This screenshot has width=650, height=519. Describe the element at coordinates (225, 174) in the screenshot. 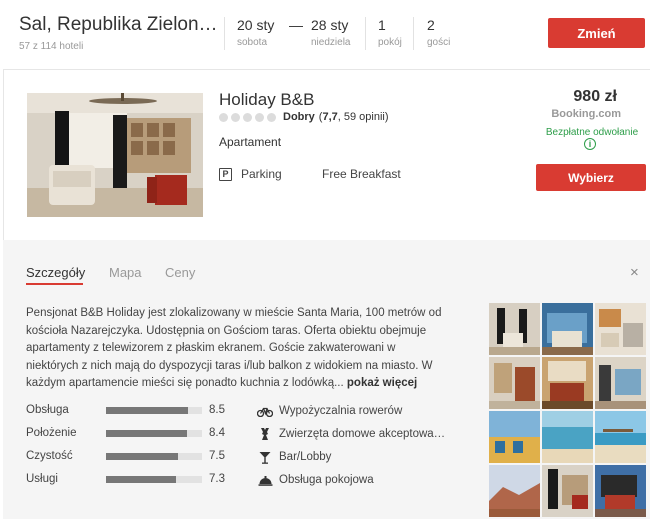

I see `parking-icon: P` at that location.